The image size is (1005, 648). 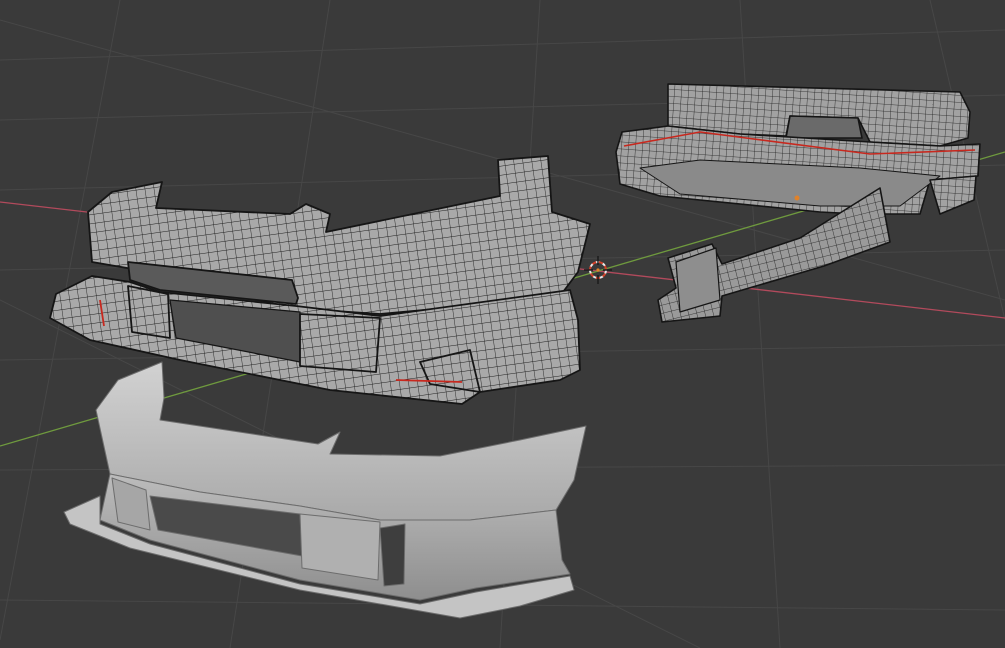 What do you see at coordinates (598, 270) in the screenshot?
I see `3d-cursor-icon` at bounding box center [598, 270].